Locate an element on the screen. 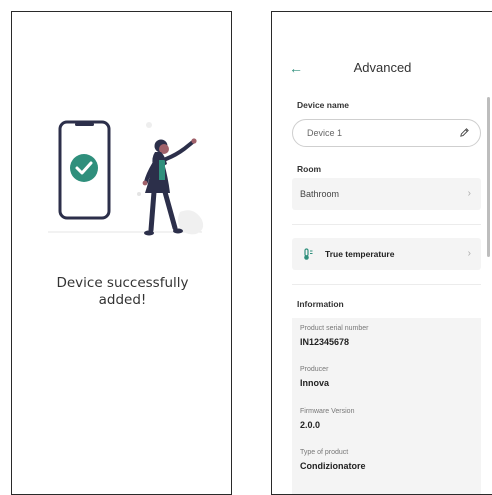 The height and width of the screenshot is (495, 492). info-key: Firmware Version is located at coordinates (327, 411).